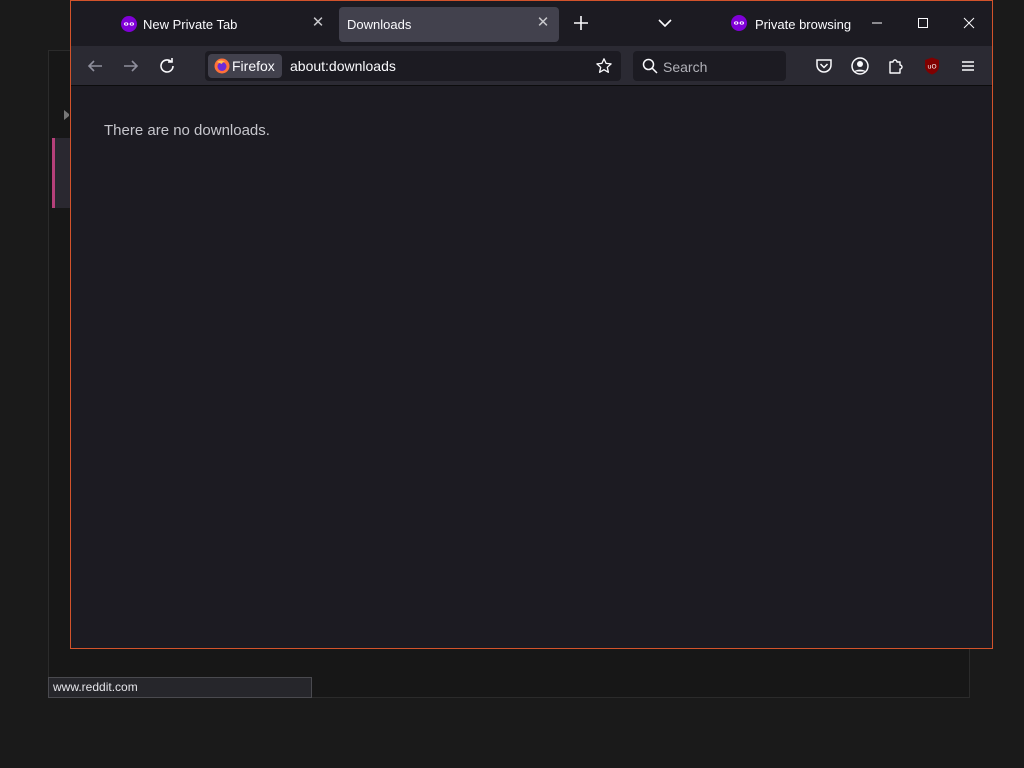 The height and width of the screenshot is (768, 1024). Describe the element at coordinates (709, 66) in the screenshot. I see `search-bar: Search` at that location.